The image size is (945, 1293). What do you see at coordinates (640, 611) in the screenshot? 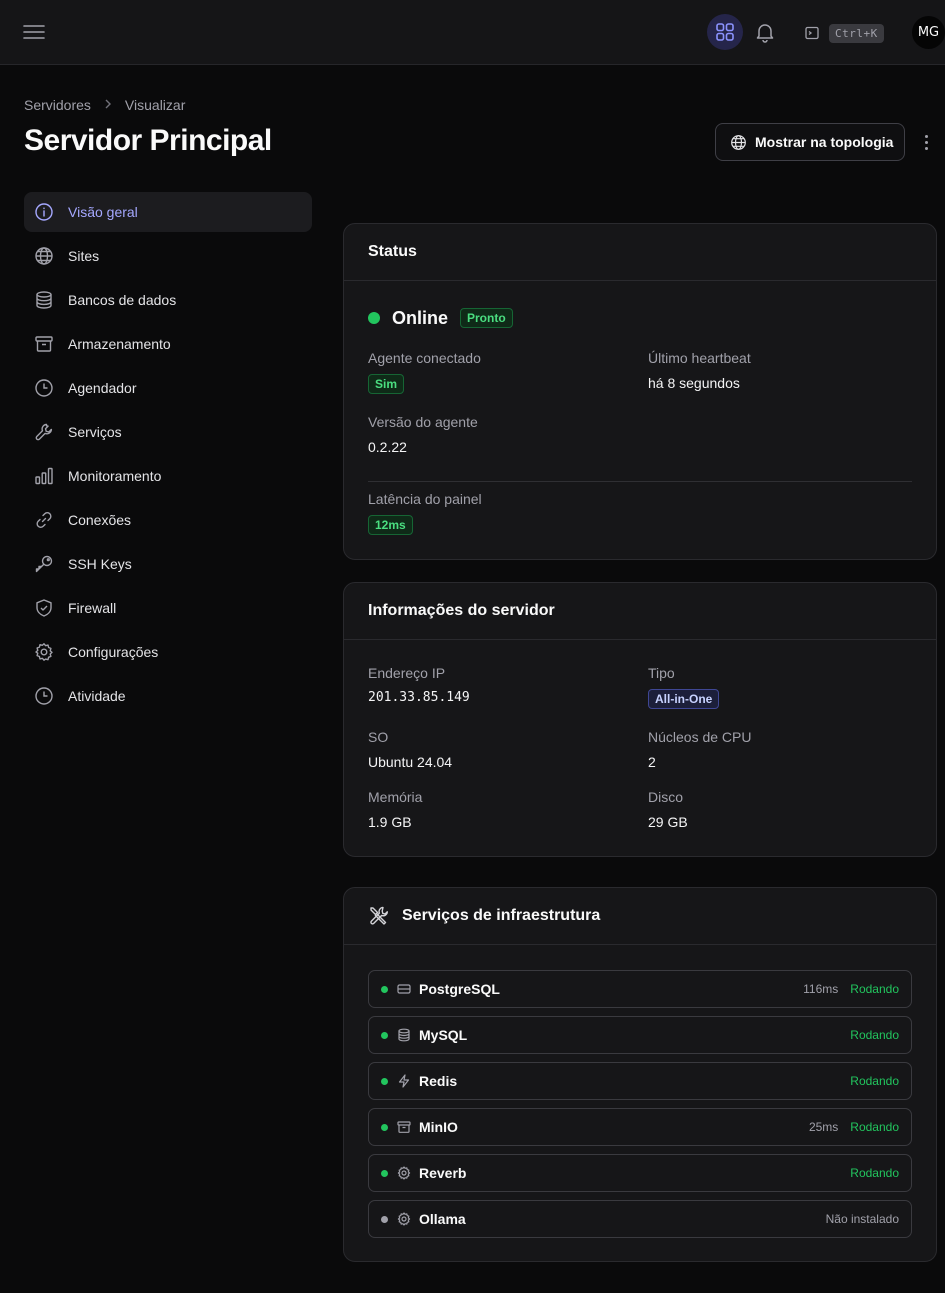
I see `server-info-title: Informações do servidor` at bounding box center [640, 611].